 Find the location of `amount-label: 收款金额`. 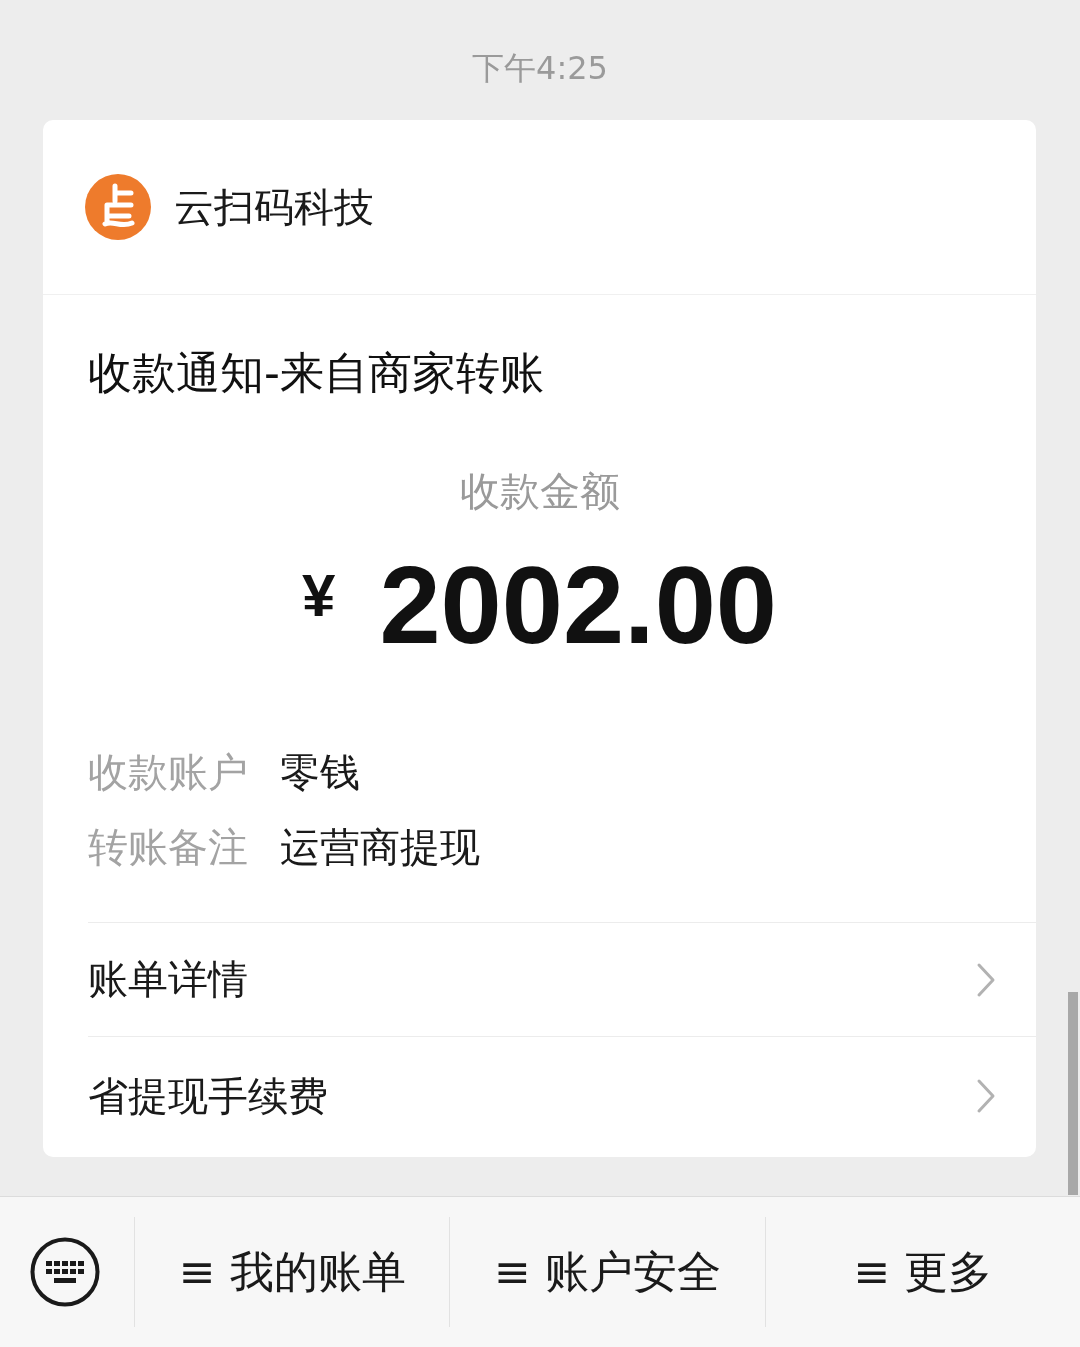

amount-label: 收款金额 is located at coordinates (539, 491).